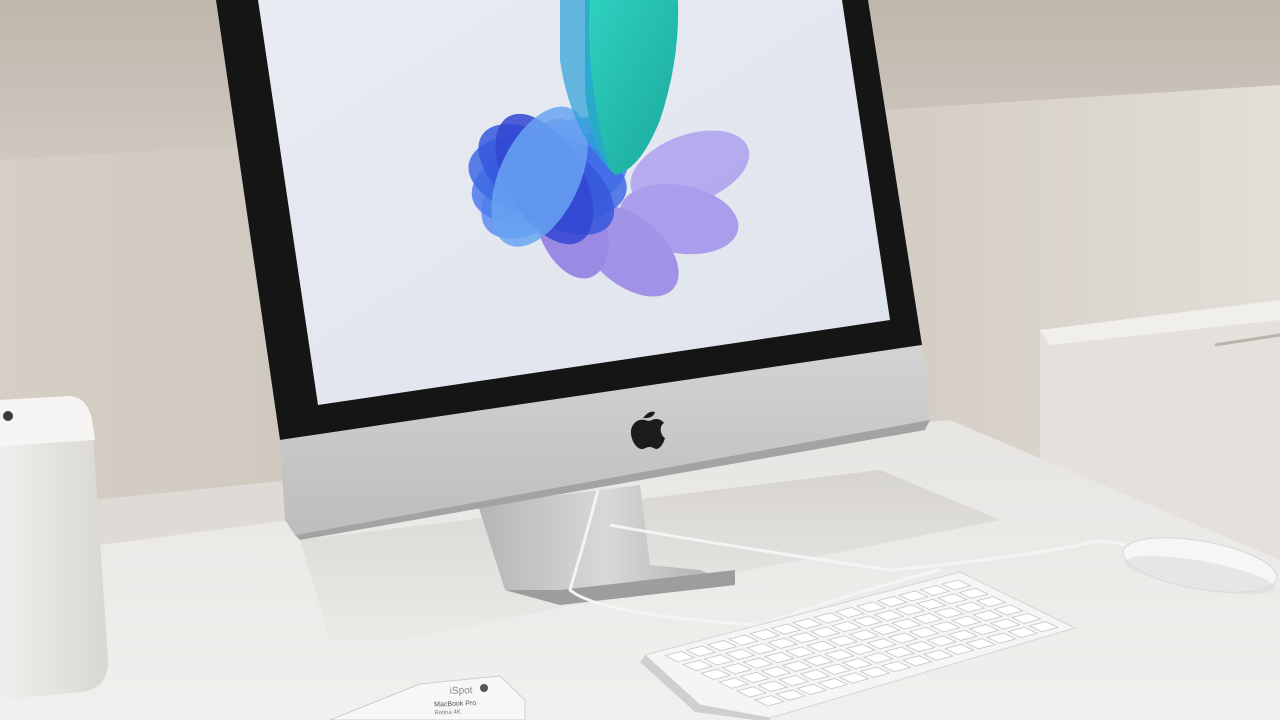 This screenshot has height=720, width=1280. What do you see at coordinates (484, 688) in the screenshot?
I see `placard-logo-icon` at bounding box center [484, 688].